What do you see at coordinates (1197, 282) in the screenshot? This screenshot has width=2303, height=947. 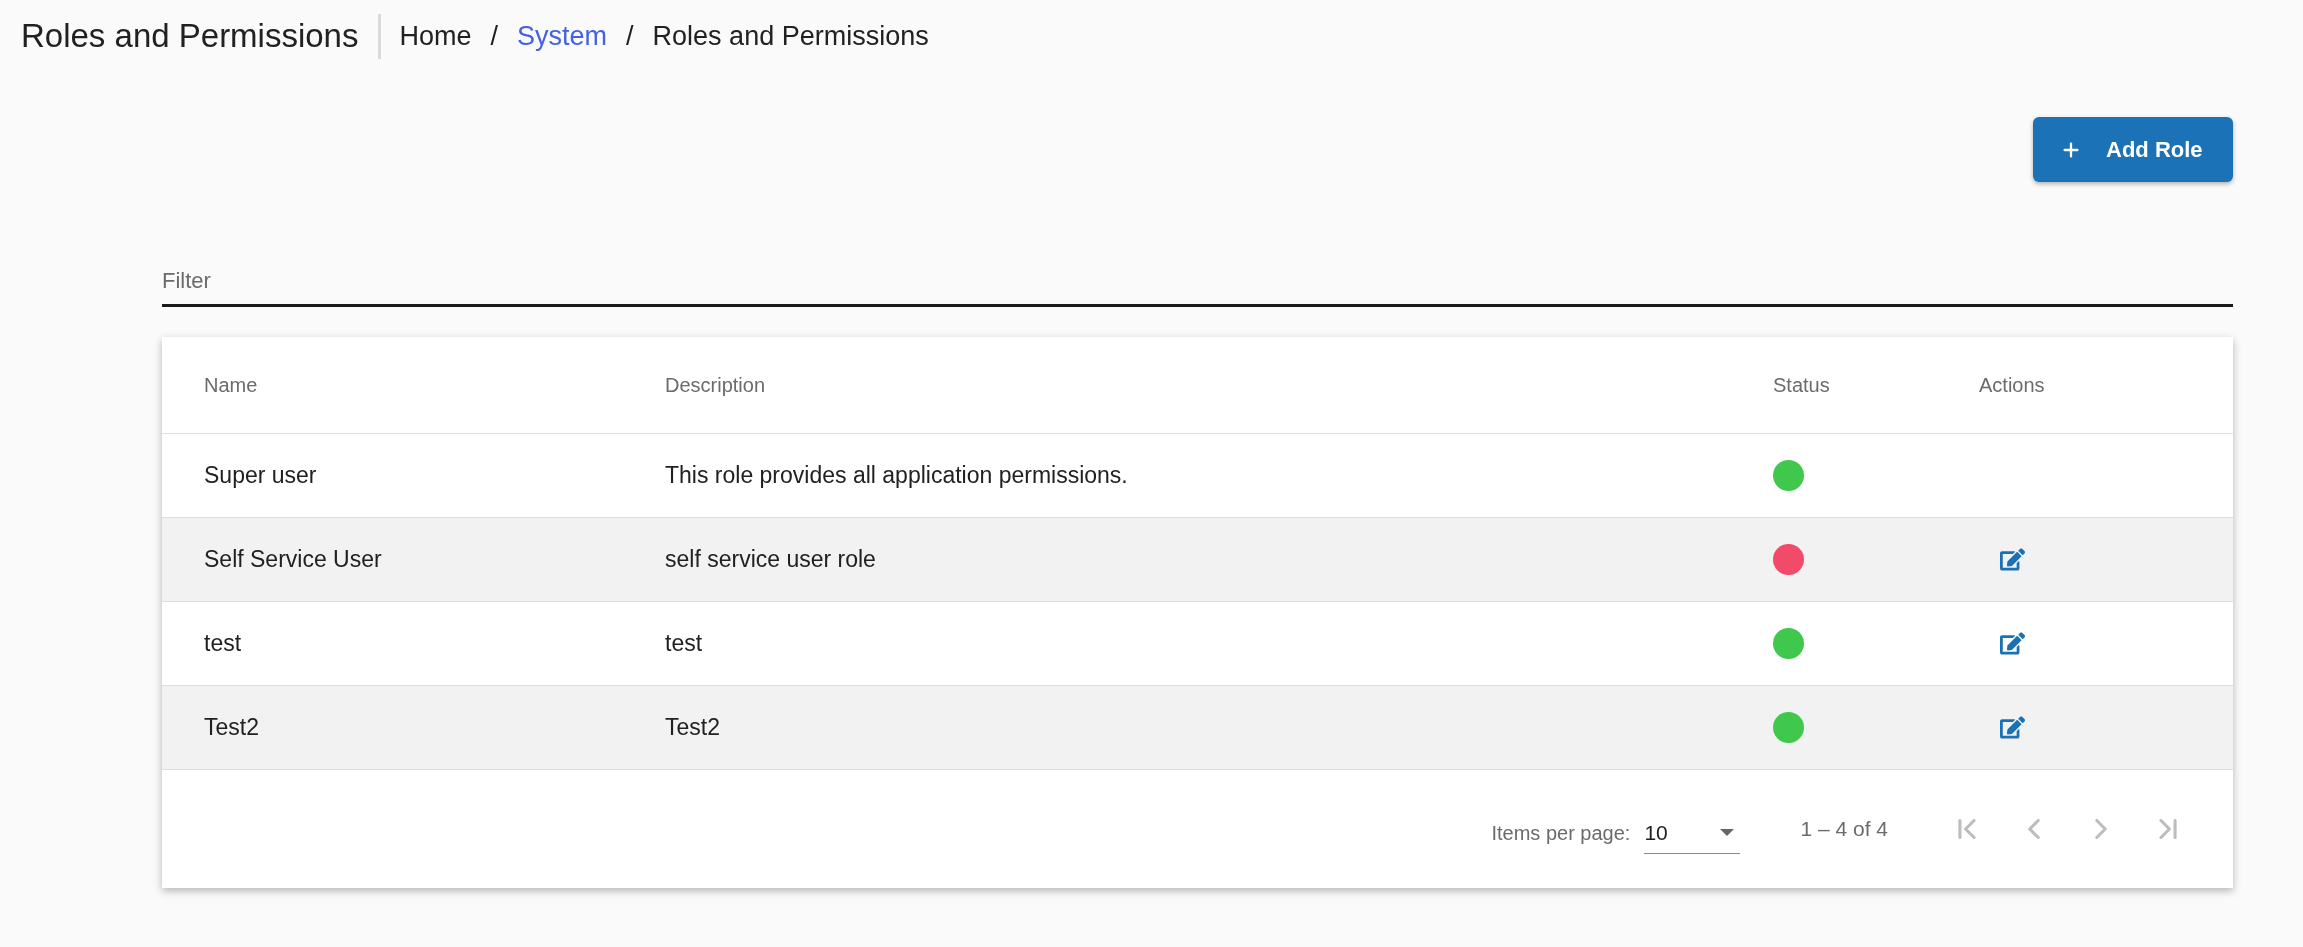 I see `filter-field: Filter` at bounding box center [1197, 282].